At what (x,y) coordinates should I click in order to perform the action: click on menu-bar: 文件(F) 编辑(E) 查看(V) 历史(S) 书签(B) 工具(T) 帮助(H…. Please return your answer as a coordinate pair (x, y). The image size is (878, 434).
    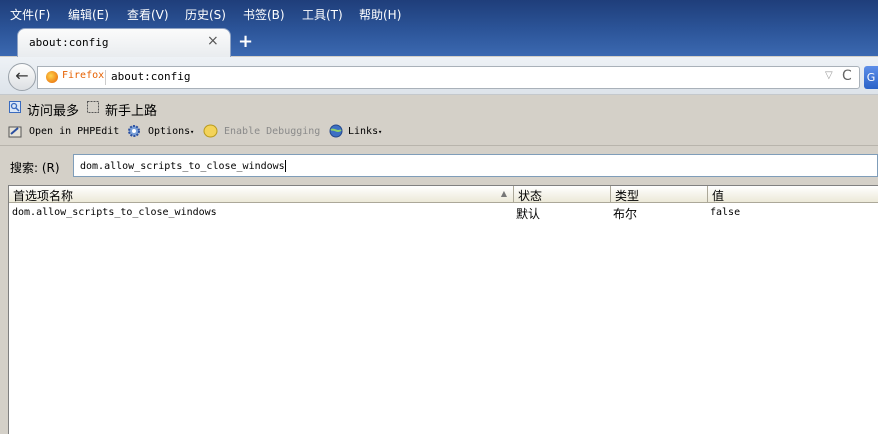
    Looking at the image, I should click on (439, 14).